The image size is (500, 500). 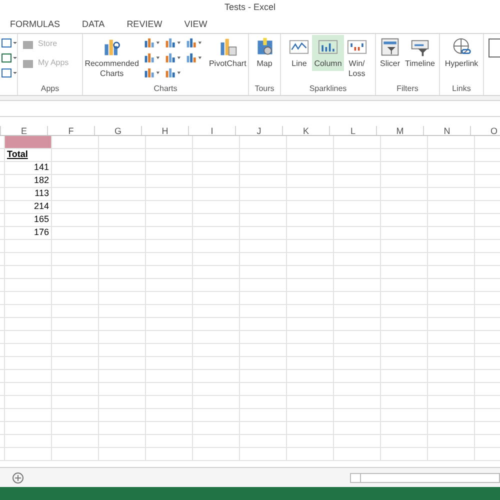 I want to click on column-header: H, so click(x=165, y=130).